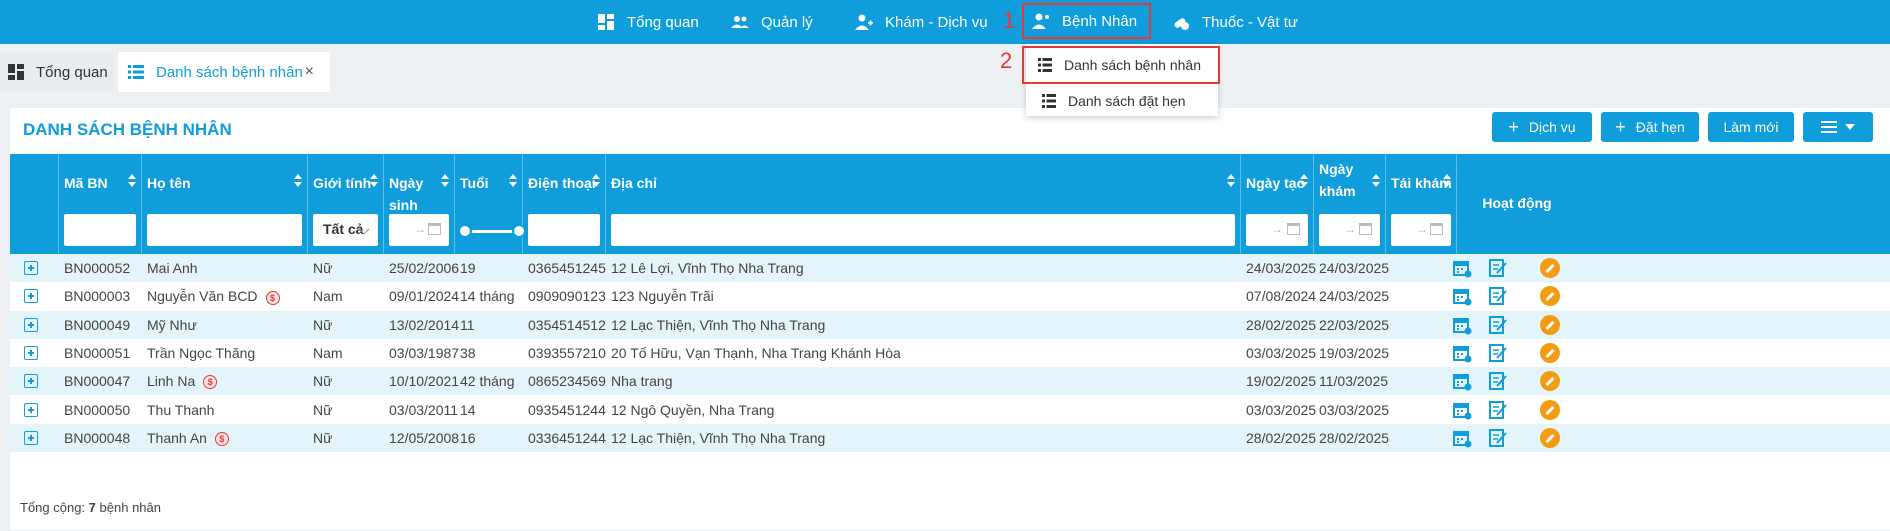  I want to click on nav-medicine-supplies: Thuốc - Vật tư, so click(1235, 22).